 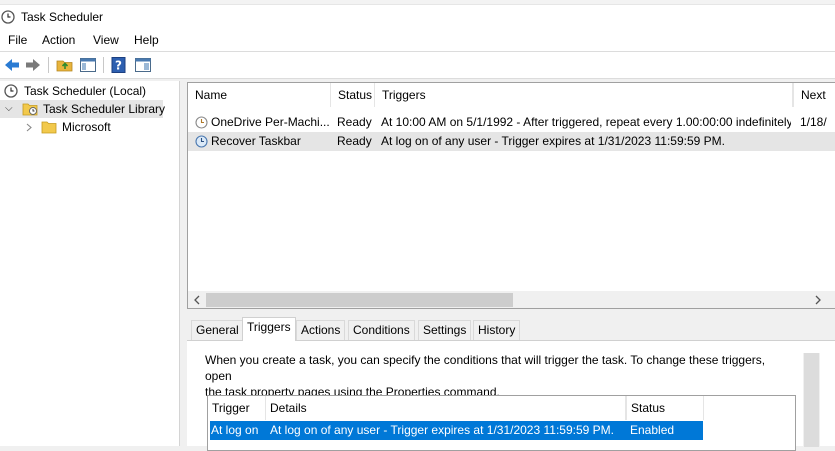 What do you see at coordinates (381, 330) in the screenshot?
I see `tab-conditions: Conditions` at bounding box center [381, 330].